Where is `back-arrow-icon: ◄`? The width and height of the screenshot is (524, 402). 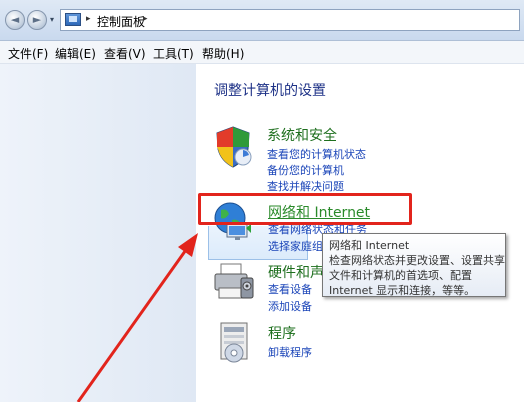 back-arrow-icon: ◄ is located at coordinates (15, 19).